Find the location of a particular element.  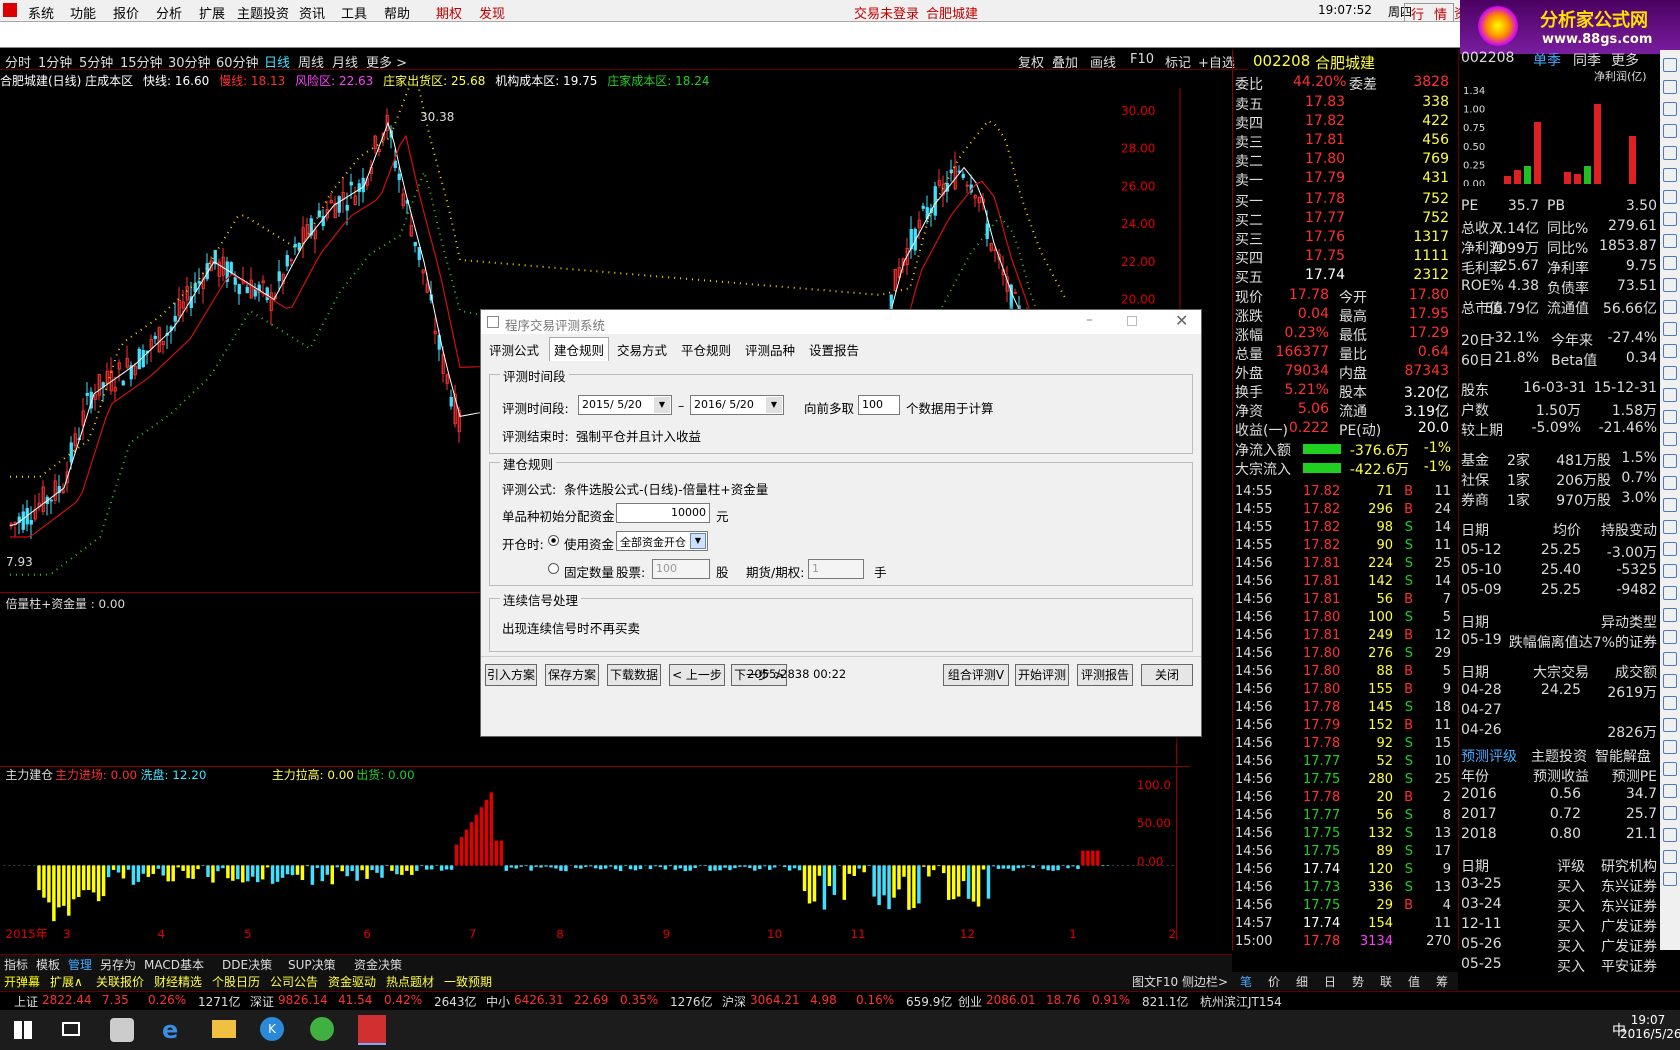

tool-f10: F10 is located at coordinates (1142, 59).